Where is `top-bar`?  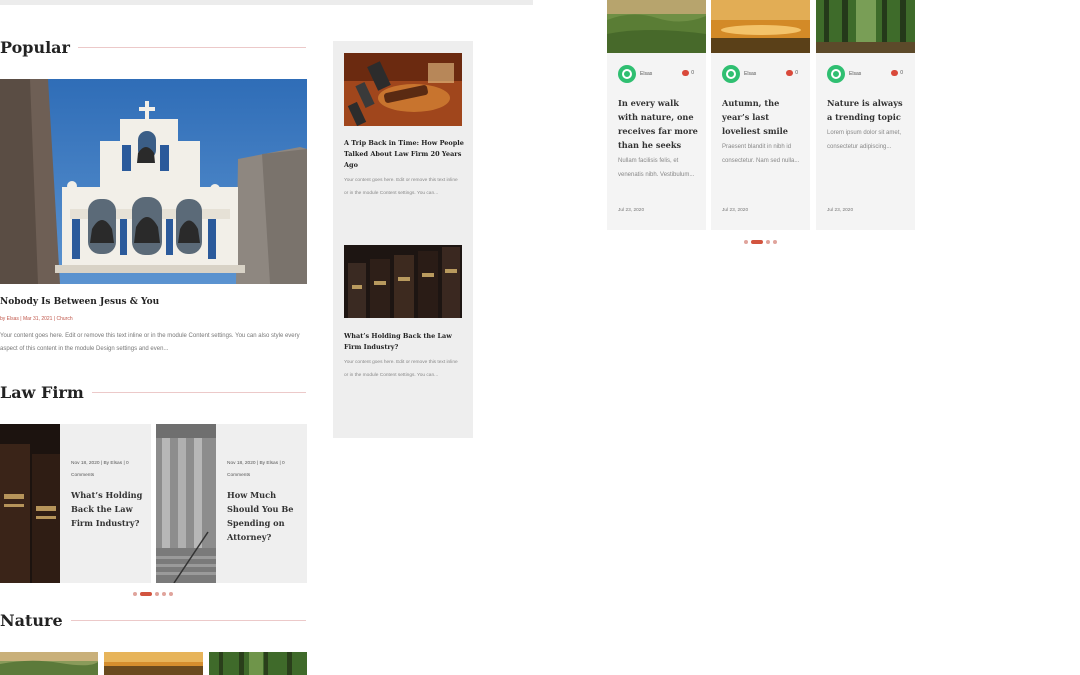
top-bar is located at coordinates (266, 2).